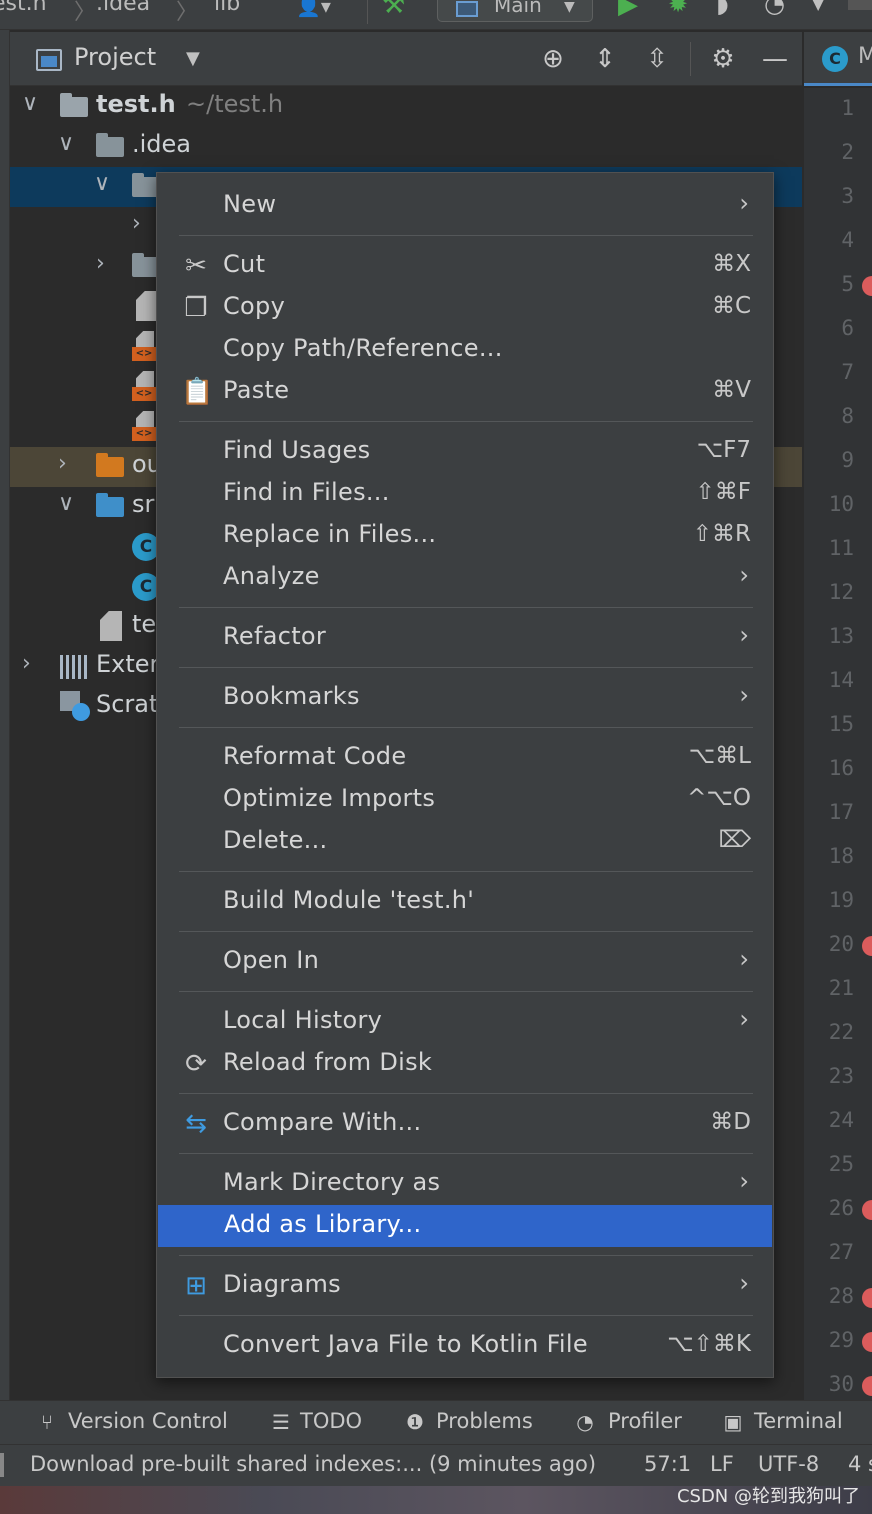 This screenshot has width=872, height=1514. I want to click on line-number: 30, so click(829, 1384).